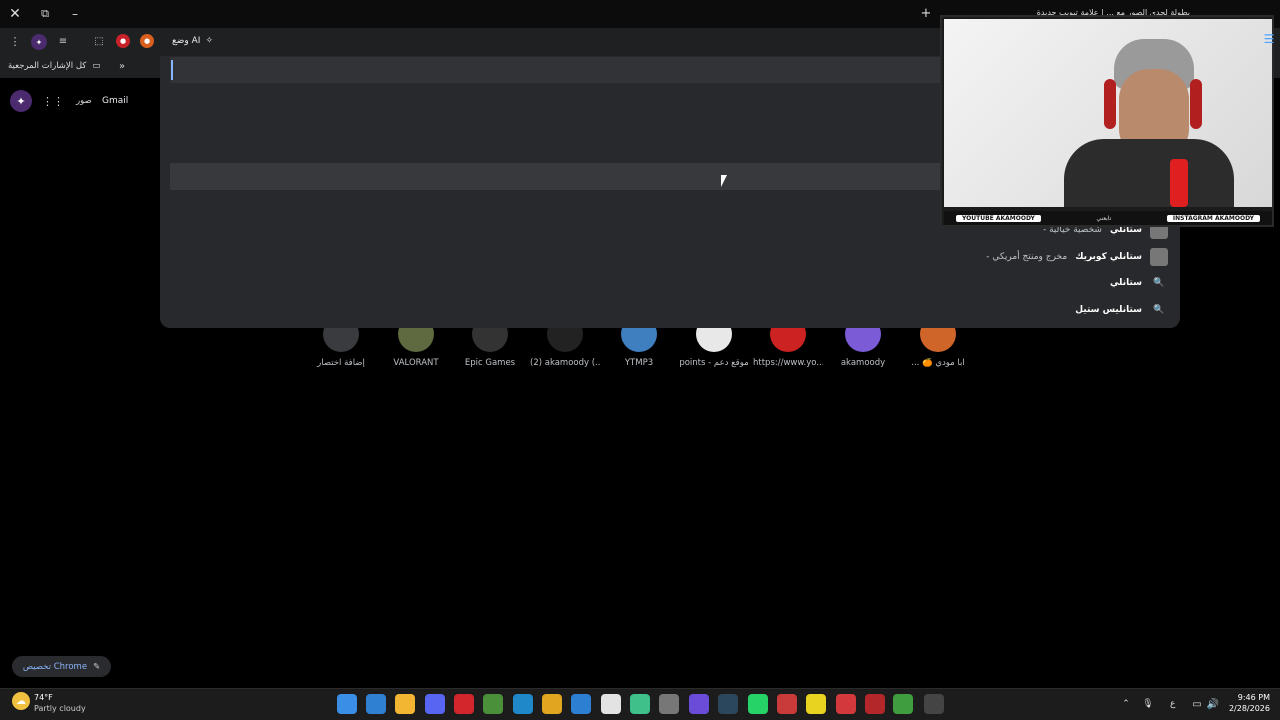 This screenshot has width=1280, height=720. What do you see at coordinates (1110, 104) in the screenshot?
I see `headphone-left-shape` at bounding box center [1110, 104].